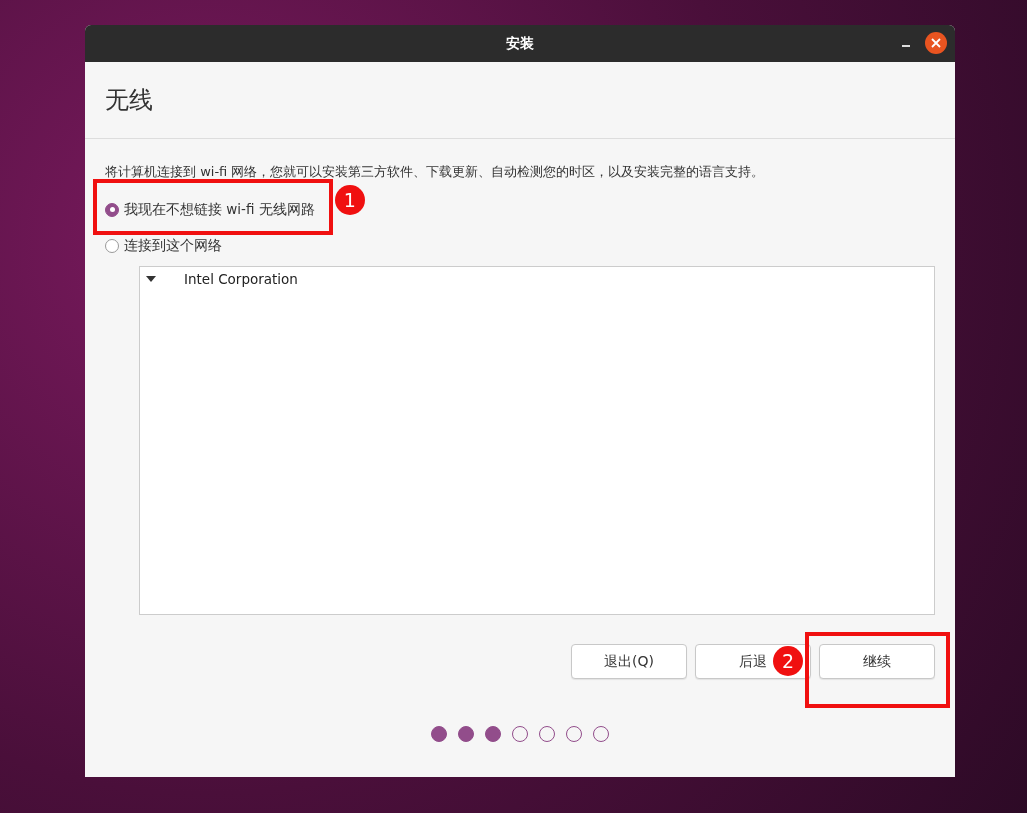 The image size is (1027, 813). What do you see at coordinates (520, 43) in the screenshot?
I see `window-title: 安装` at bounding box center [520, 43].